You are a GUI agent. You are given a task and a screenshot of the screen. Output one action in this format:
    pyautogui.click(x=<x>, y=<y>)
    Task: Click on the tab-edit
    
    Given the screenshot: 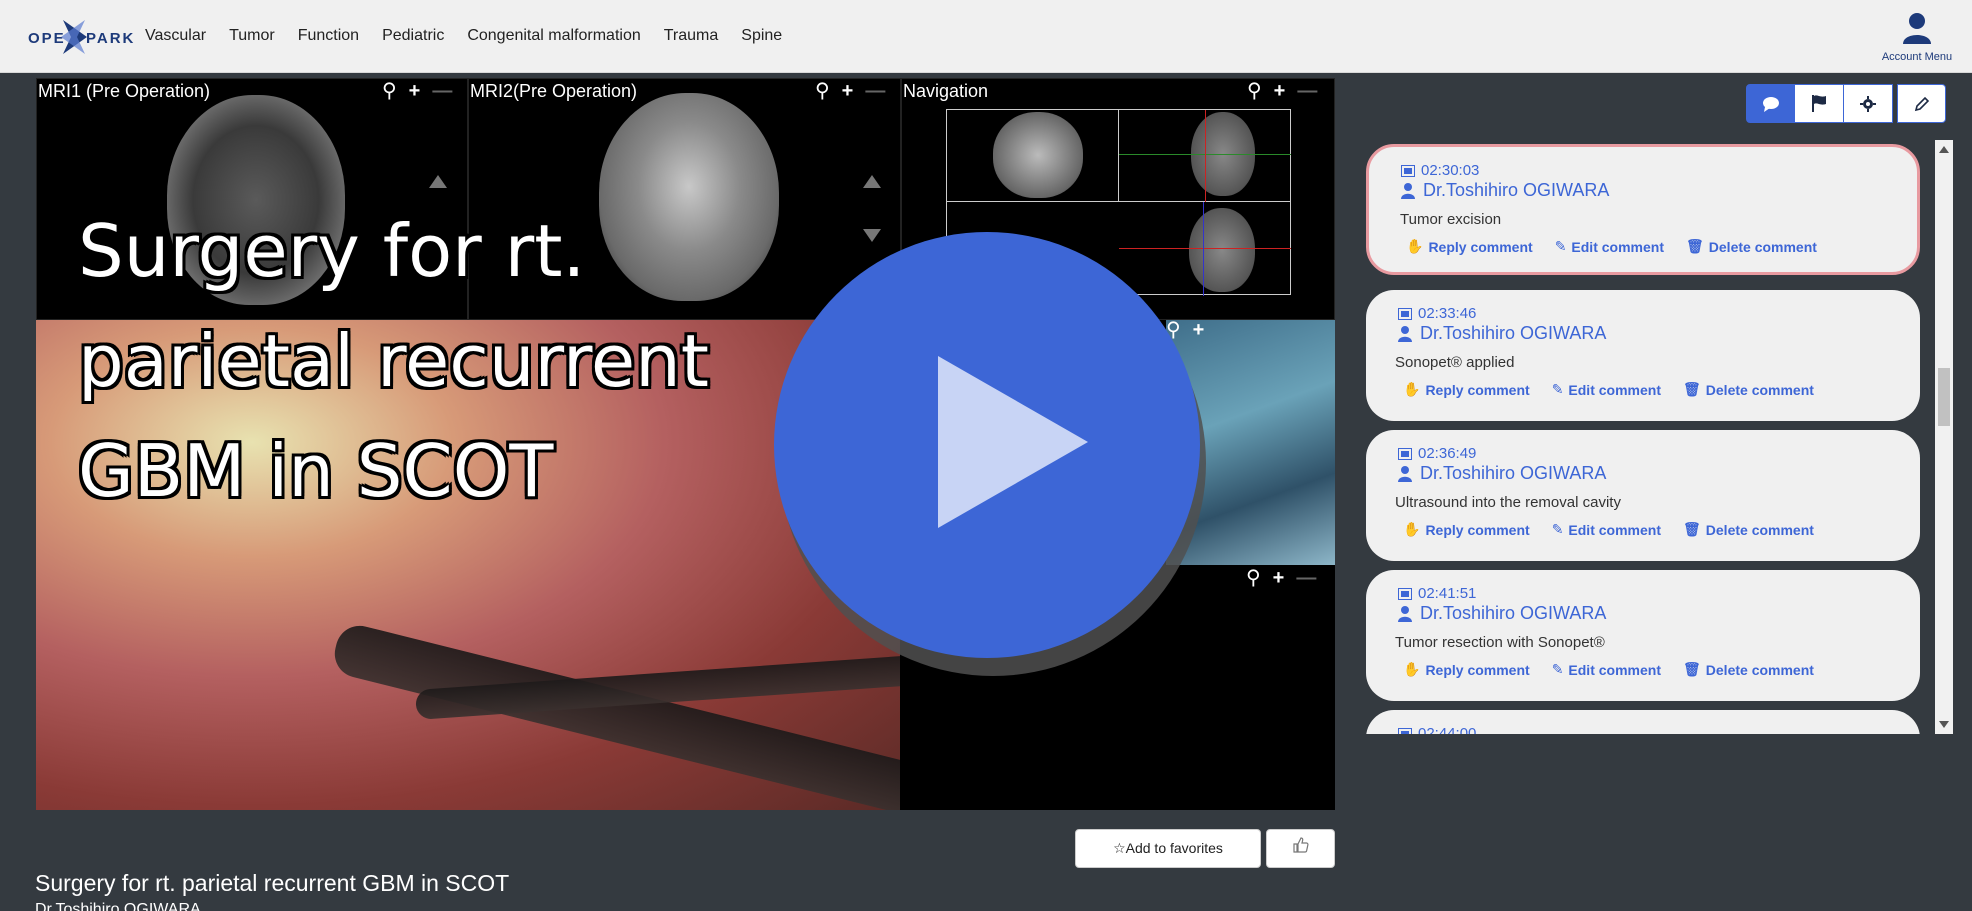 What is the action you would take?
    pyautogui.click(x=1921, y=103)
    